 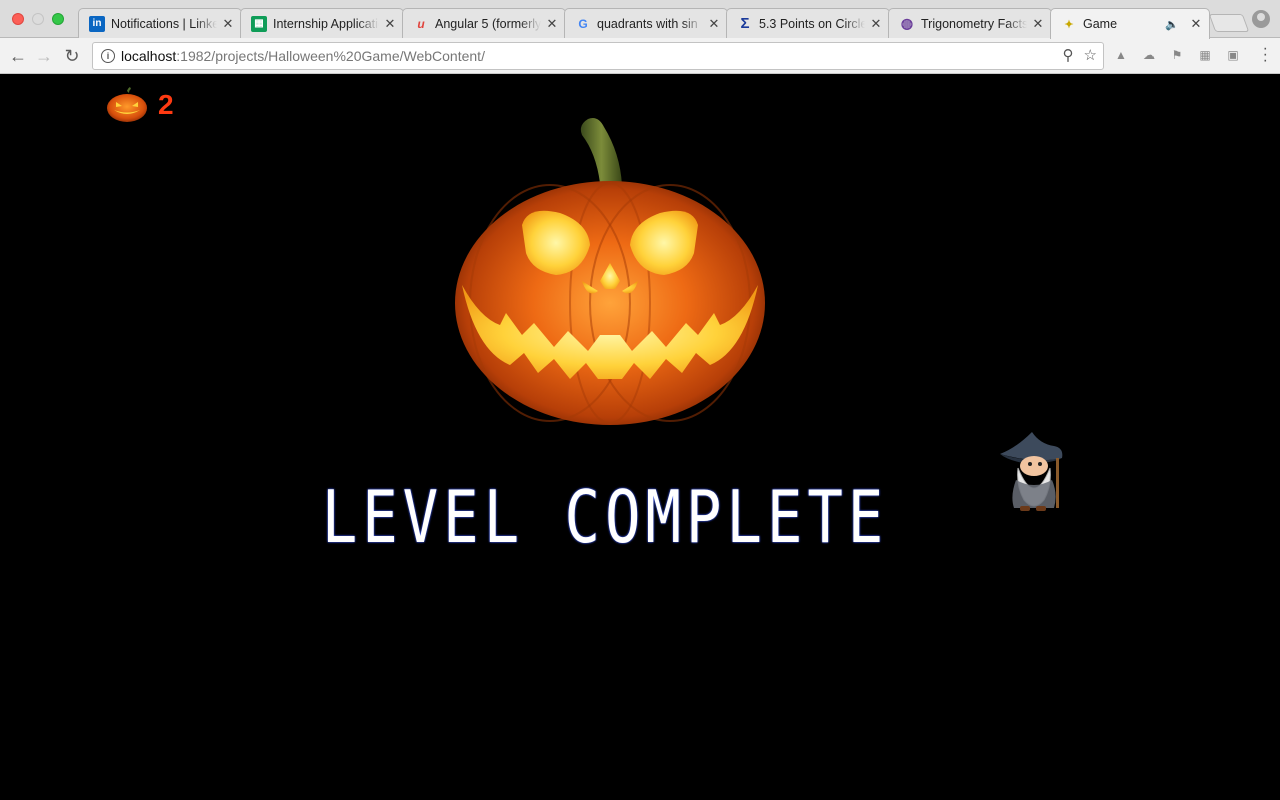 What do you see at coordinates (974, 23) in the screenshot?
I see `tab-title: Trigonometry Facts` at bounding box center [974, 23].